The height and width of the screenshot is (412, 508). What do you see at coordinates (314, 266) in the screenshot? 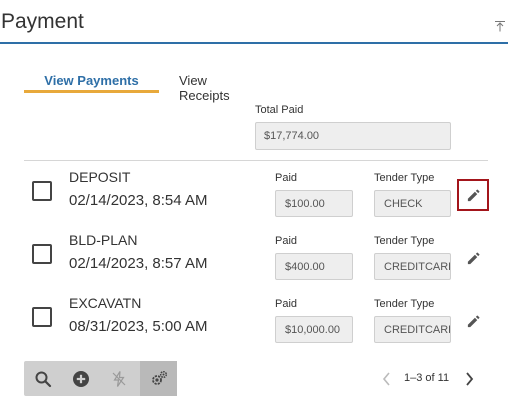
I see `paid-field: $400.00` at bounding box center [314, 266].